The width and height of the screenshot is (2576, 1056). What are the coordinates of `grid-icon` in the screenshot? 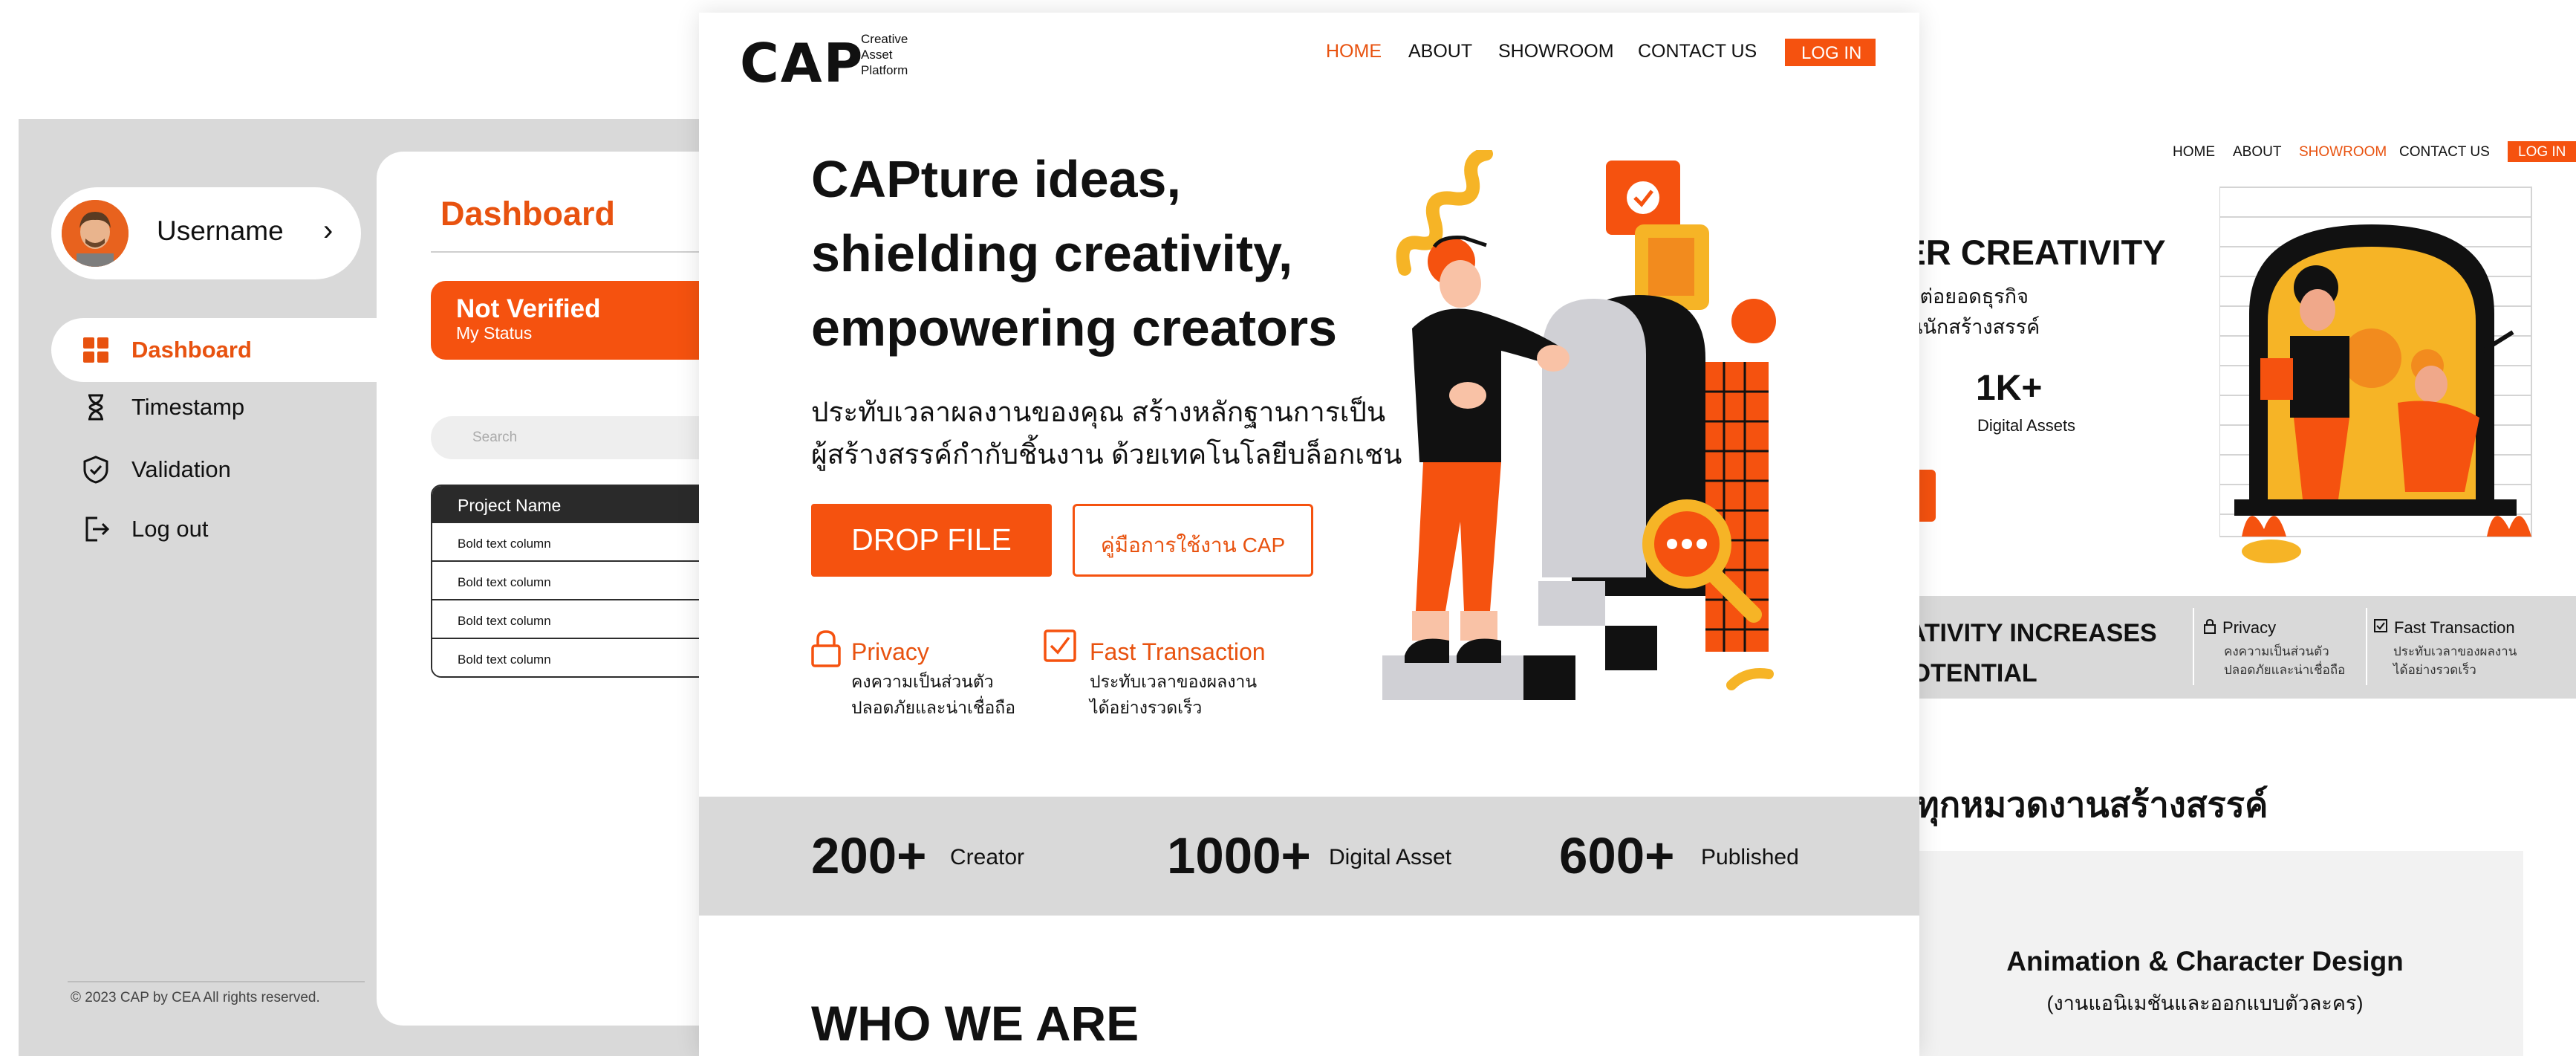 It's located at (95, 350).